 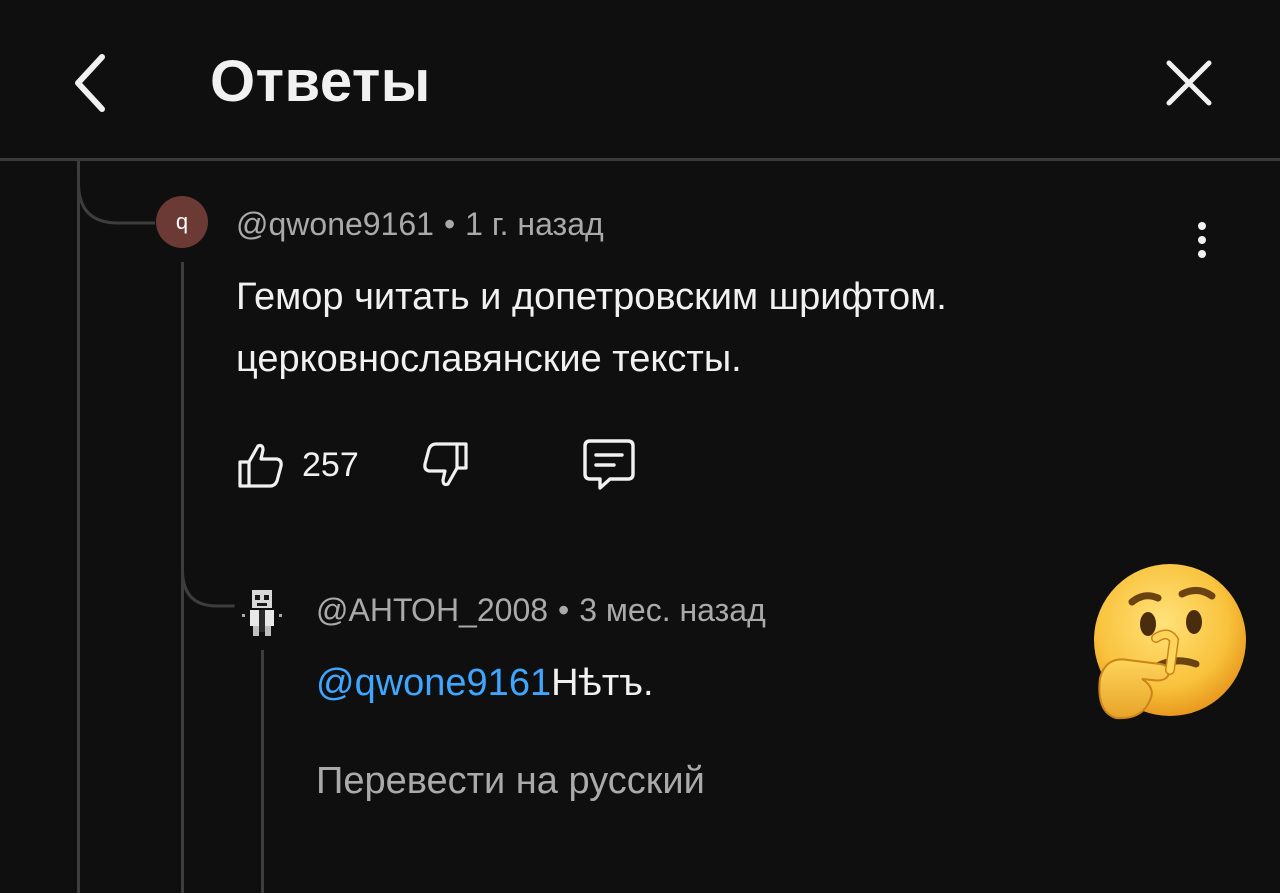 I want to click on comment-meta: @qwone9161 • 1 г. назад, so click(x=420, y=224).